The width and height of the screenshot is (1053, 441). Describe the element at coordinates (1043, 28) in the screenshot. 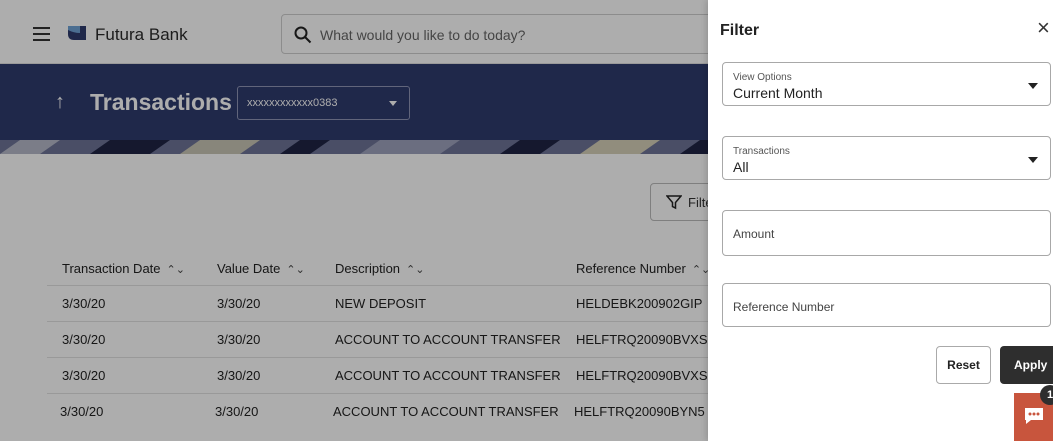

I see `close-icon: ×` at that location.